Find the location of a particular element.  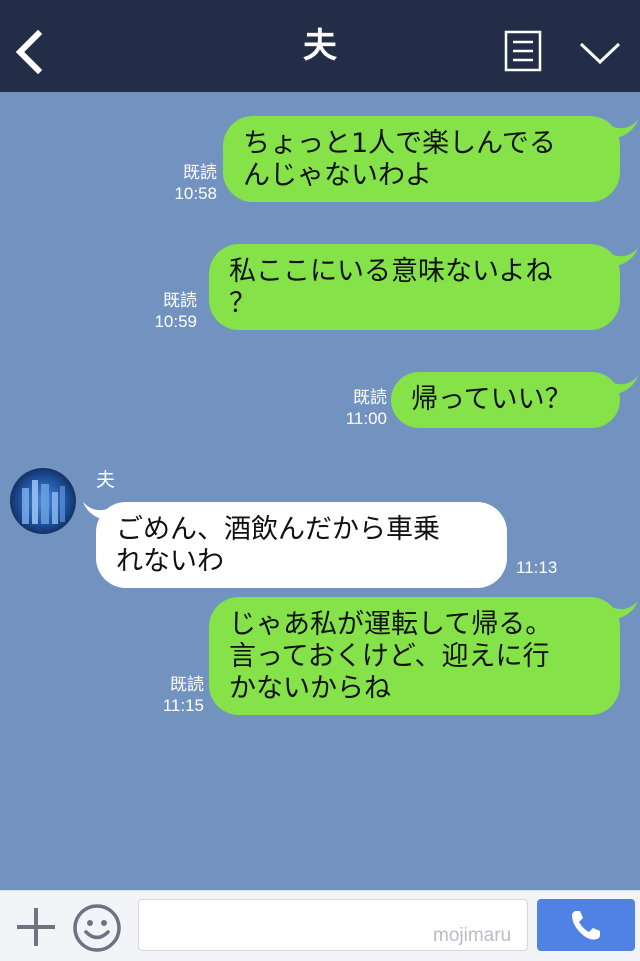

message-meta: 11:13 is located at coordinates (536, 567).